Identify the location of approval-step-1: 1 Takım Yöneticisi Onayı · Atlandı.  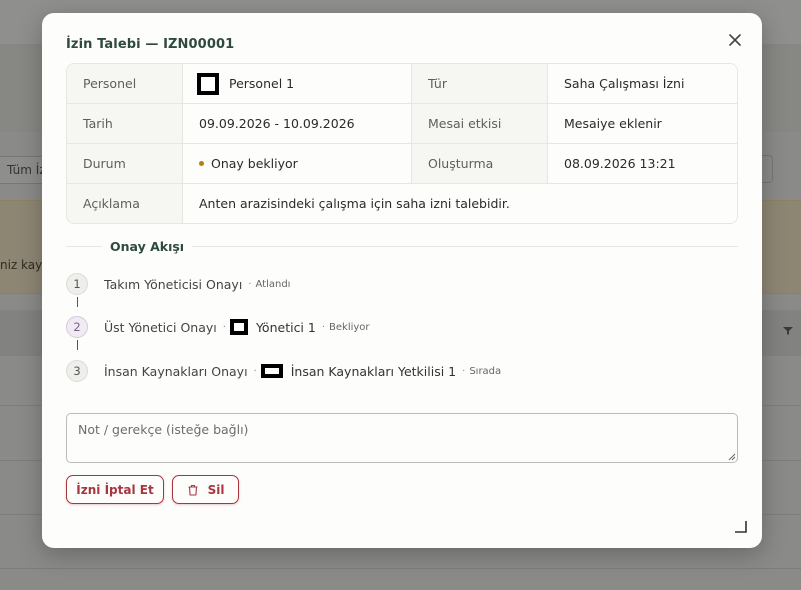
(178, 284).